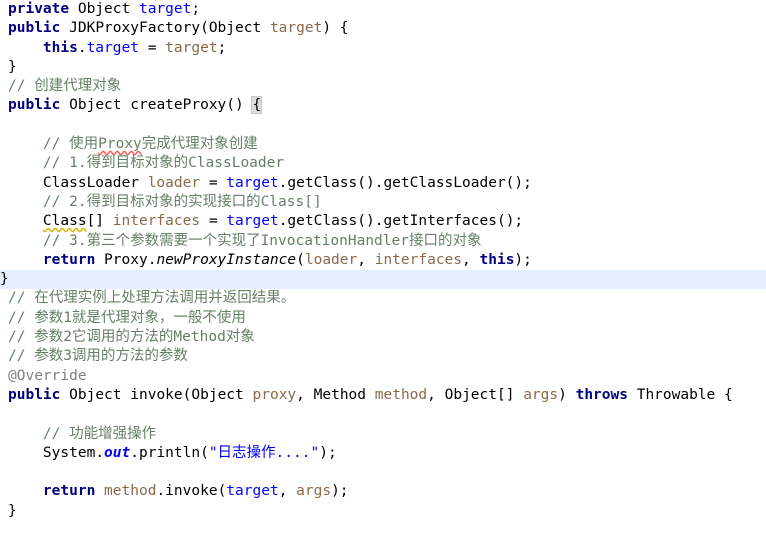 The width and height of the screenshot is (766, 537). Describe the element at coordinates (65, 86) in the screenshot. I see `comment-create-proxy: // 创建代理对象` at that location.